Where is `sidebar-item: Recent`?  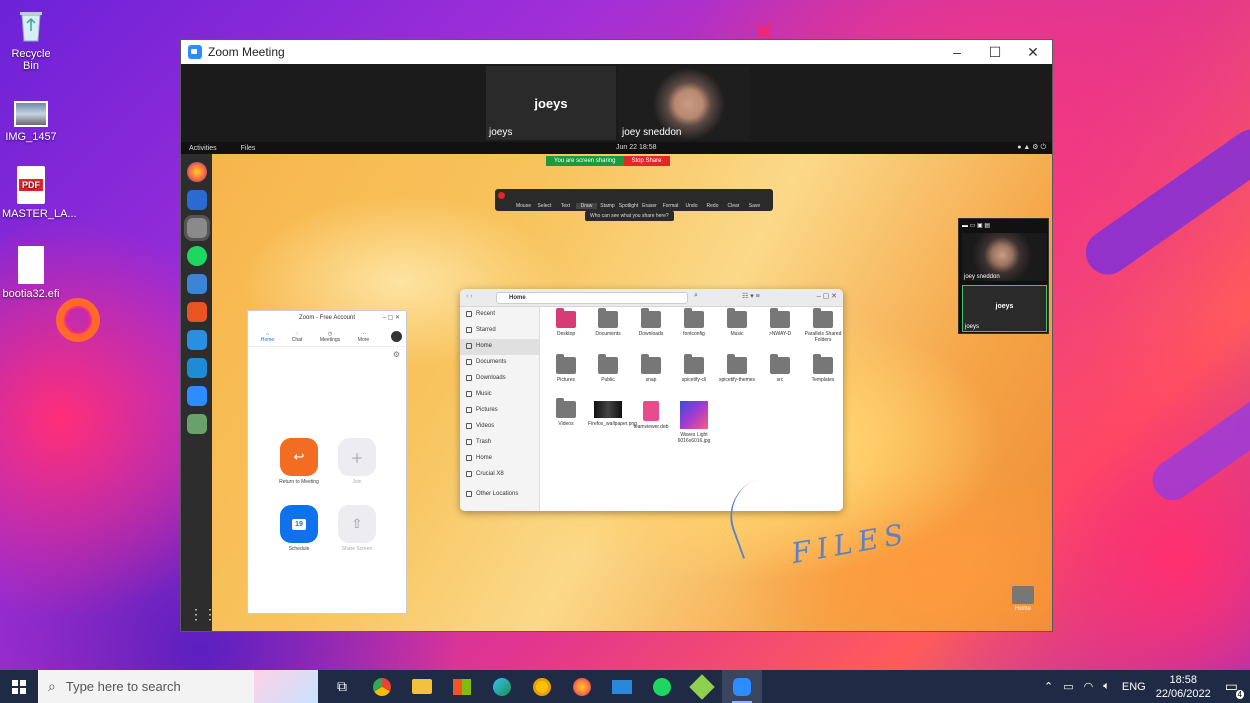
sidebar-item: Recent is located at coordinates (499, 315).